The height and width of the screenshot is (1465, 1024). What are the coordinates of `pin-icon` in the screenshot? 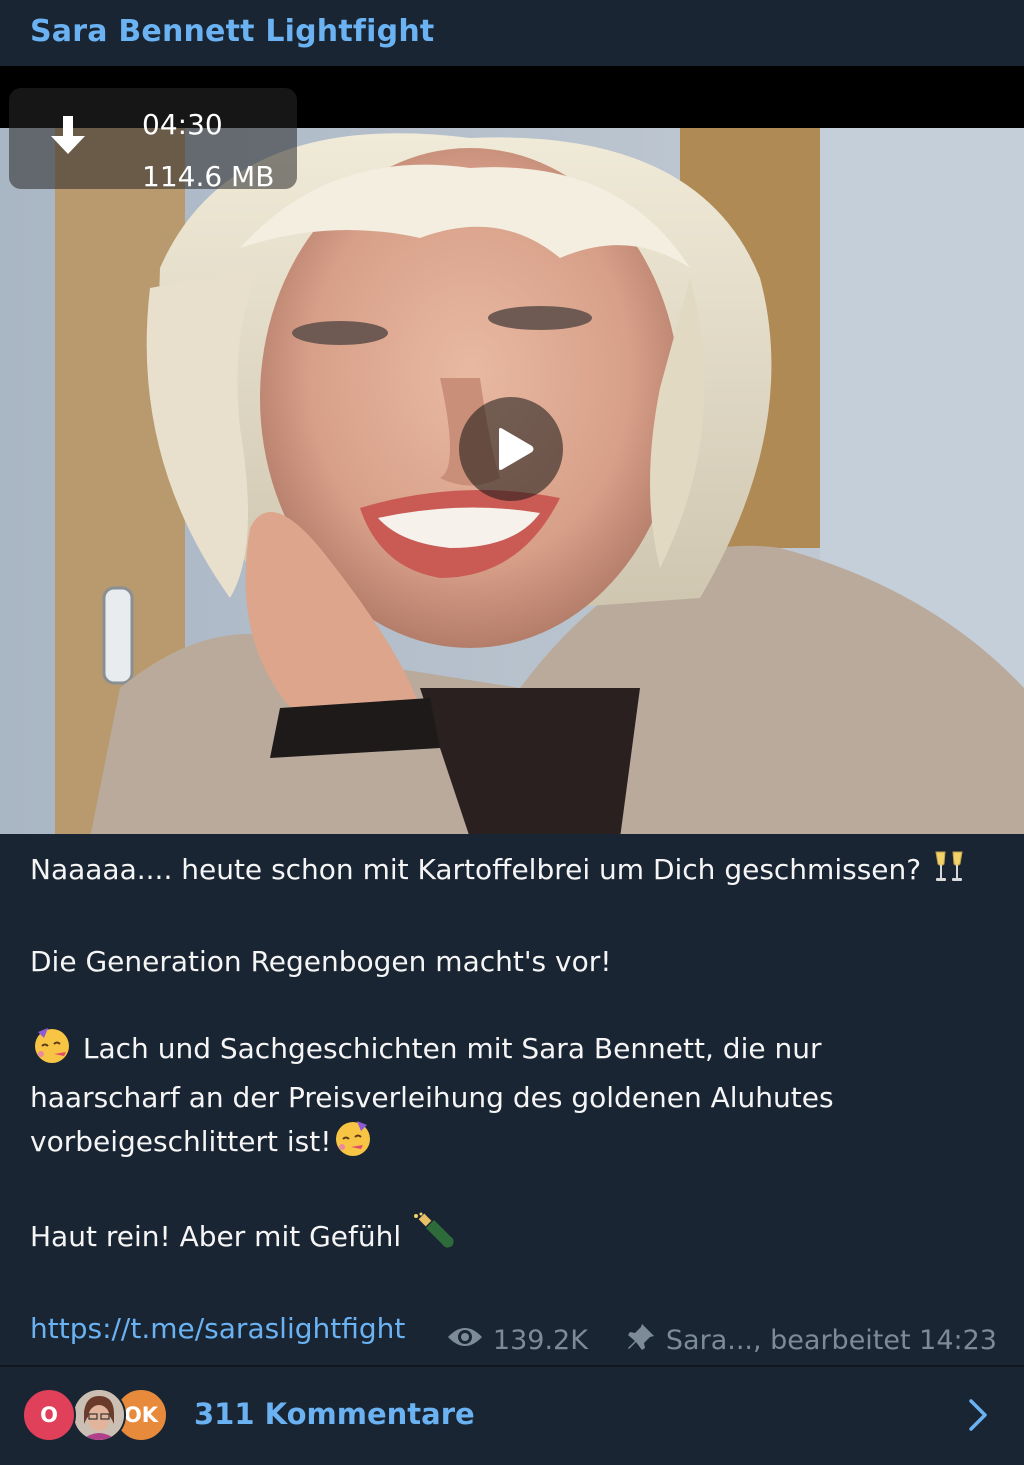 It's located at (641, 1340).